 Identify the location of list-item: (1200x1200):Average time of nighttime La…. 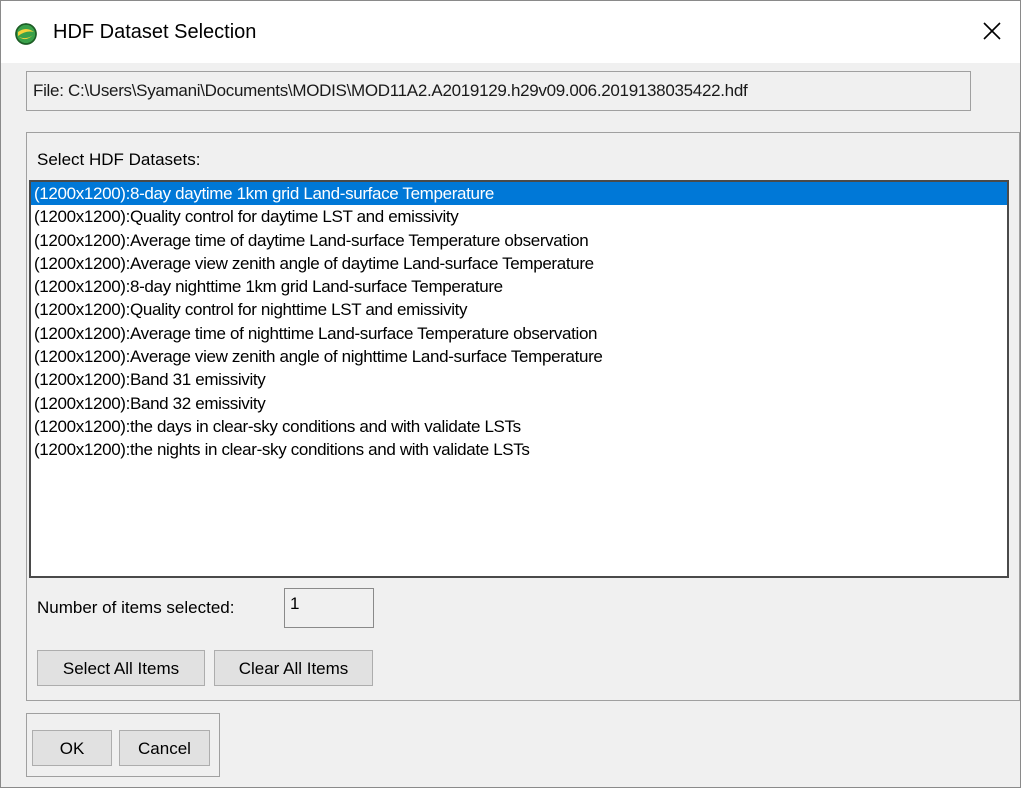
(519, 333).